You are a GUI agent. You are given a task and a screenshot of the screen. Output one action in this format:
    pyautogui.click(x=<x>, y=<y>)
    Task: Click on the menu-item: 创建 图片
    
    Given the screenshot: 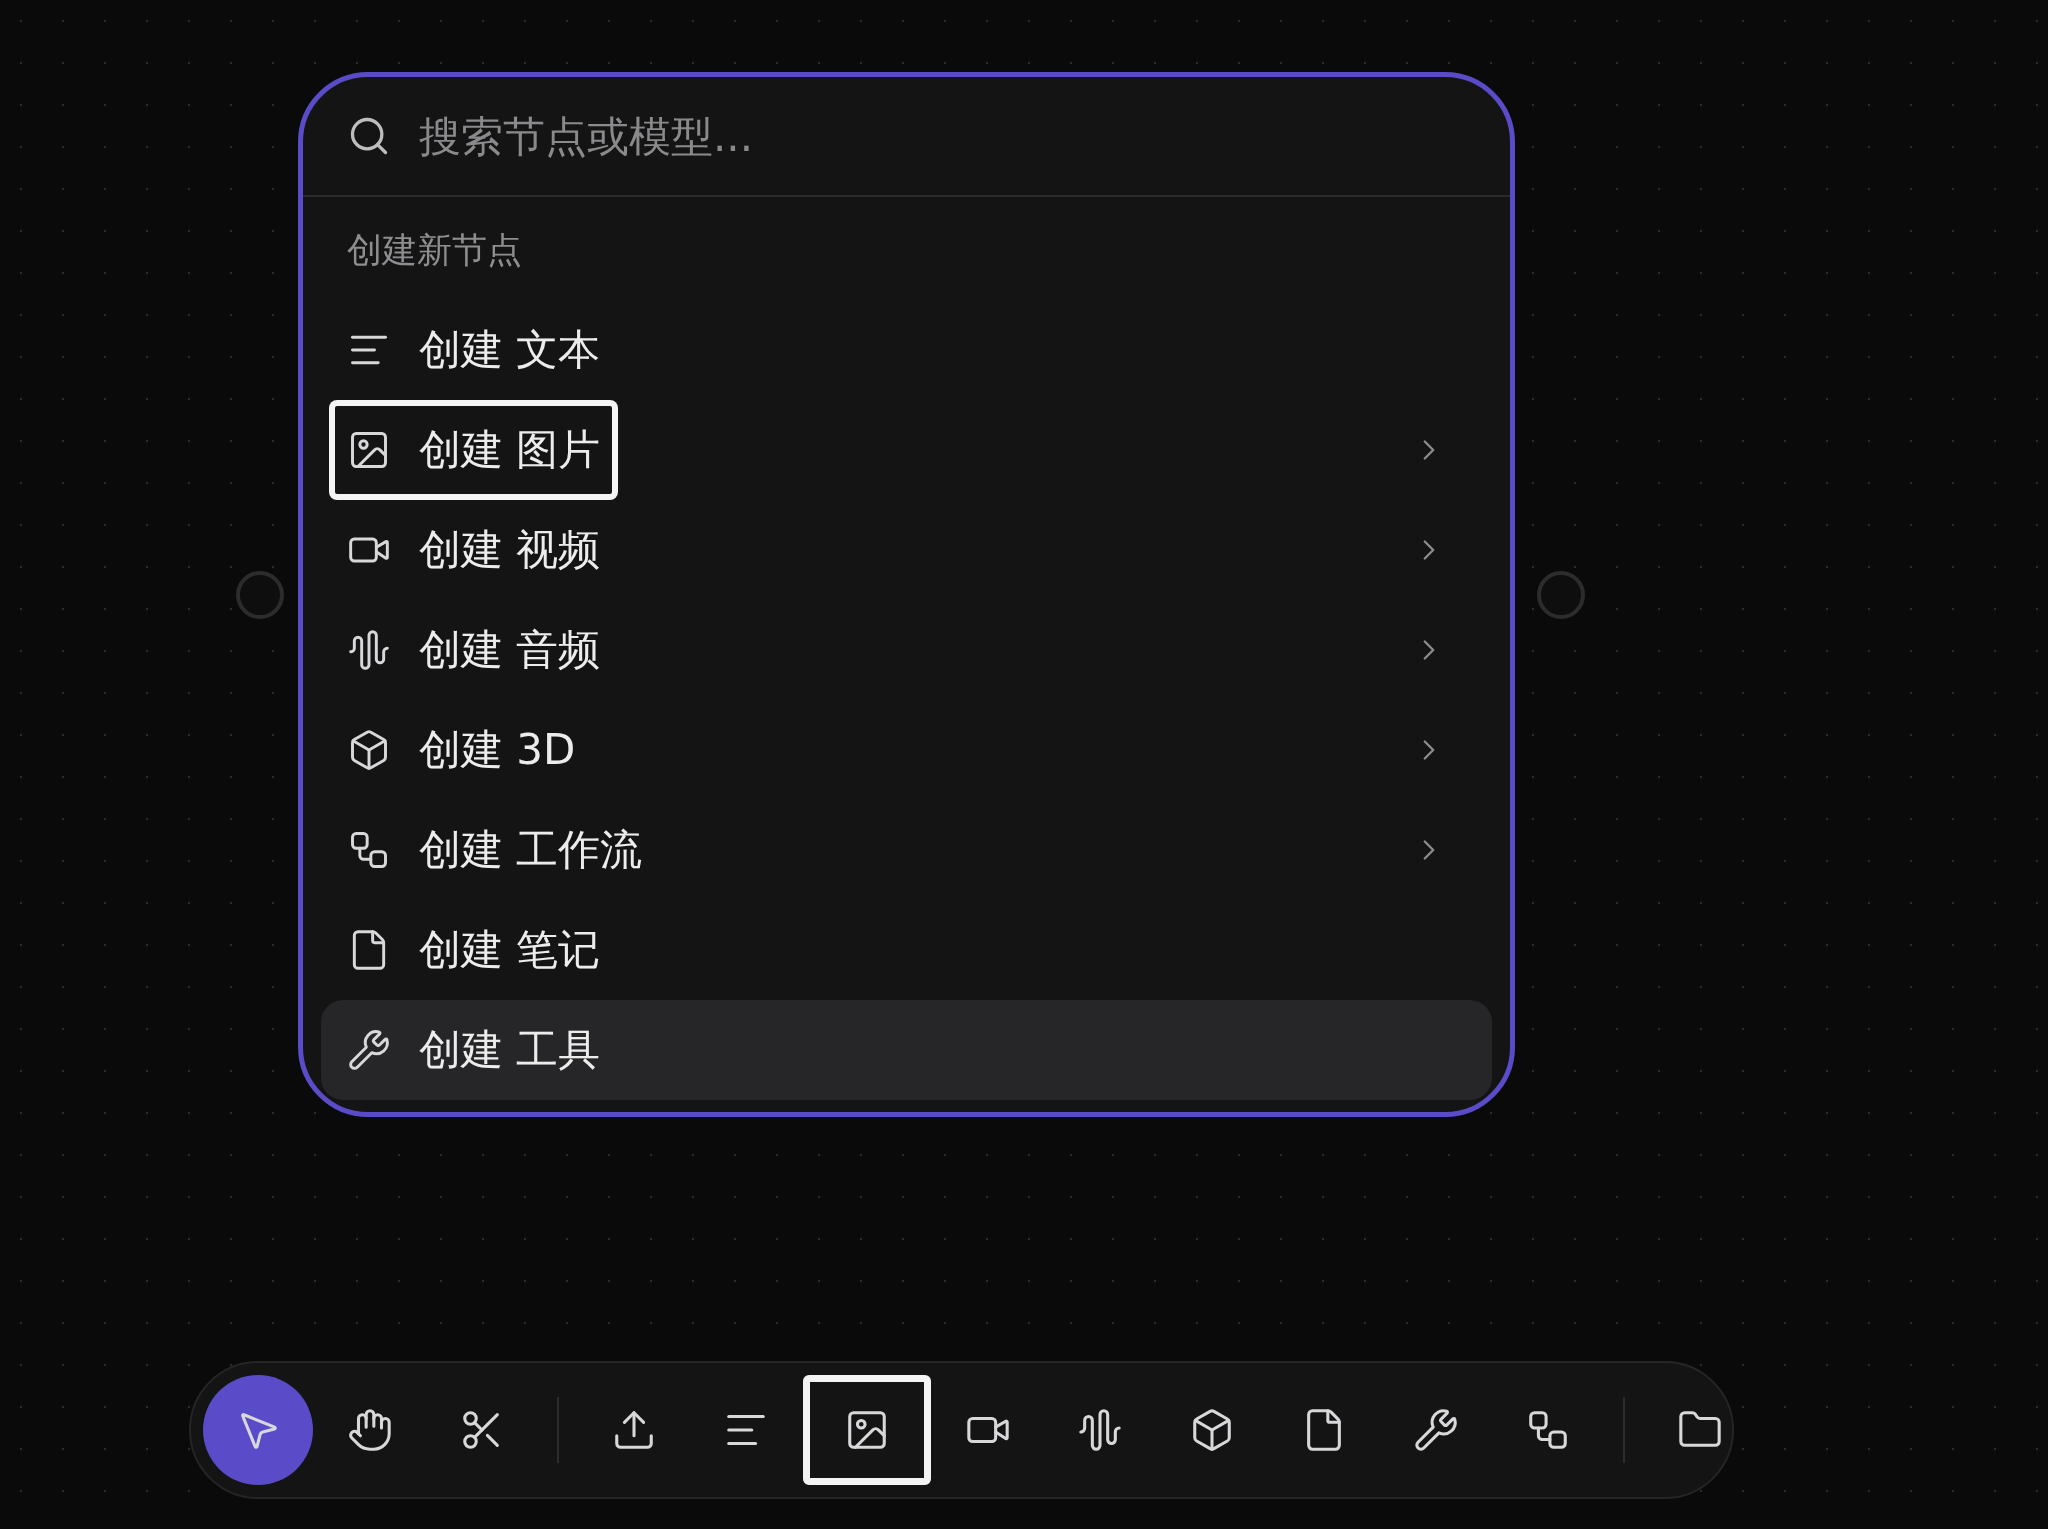 What is the action you would take?
    pyautogui.click(x=474, y=450)
    